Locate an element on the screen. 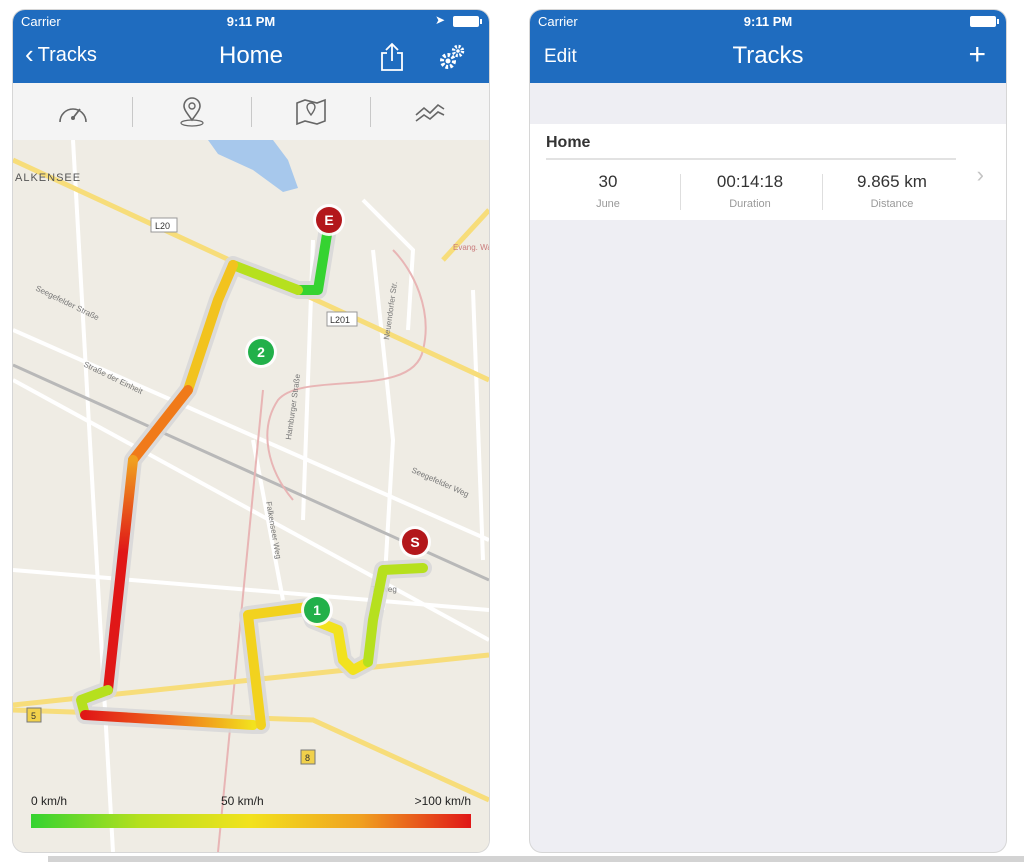 The height and width of the screenshot is (862, 1024). map-view-button is located at coordinates (310, 111).